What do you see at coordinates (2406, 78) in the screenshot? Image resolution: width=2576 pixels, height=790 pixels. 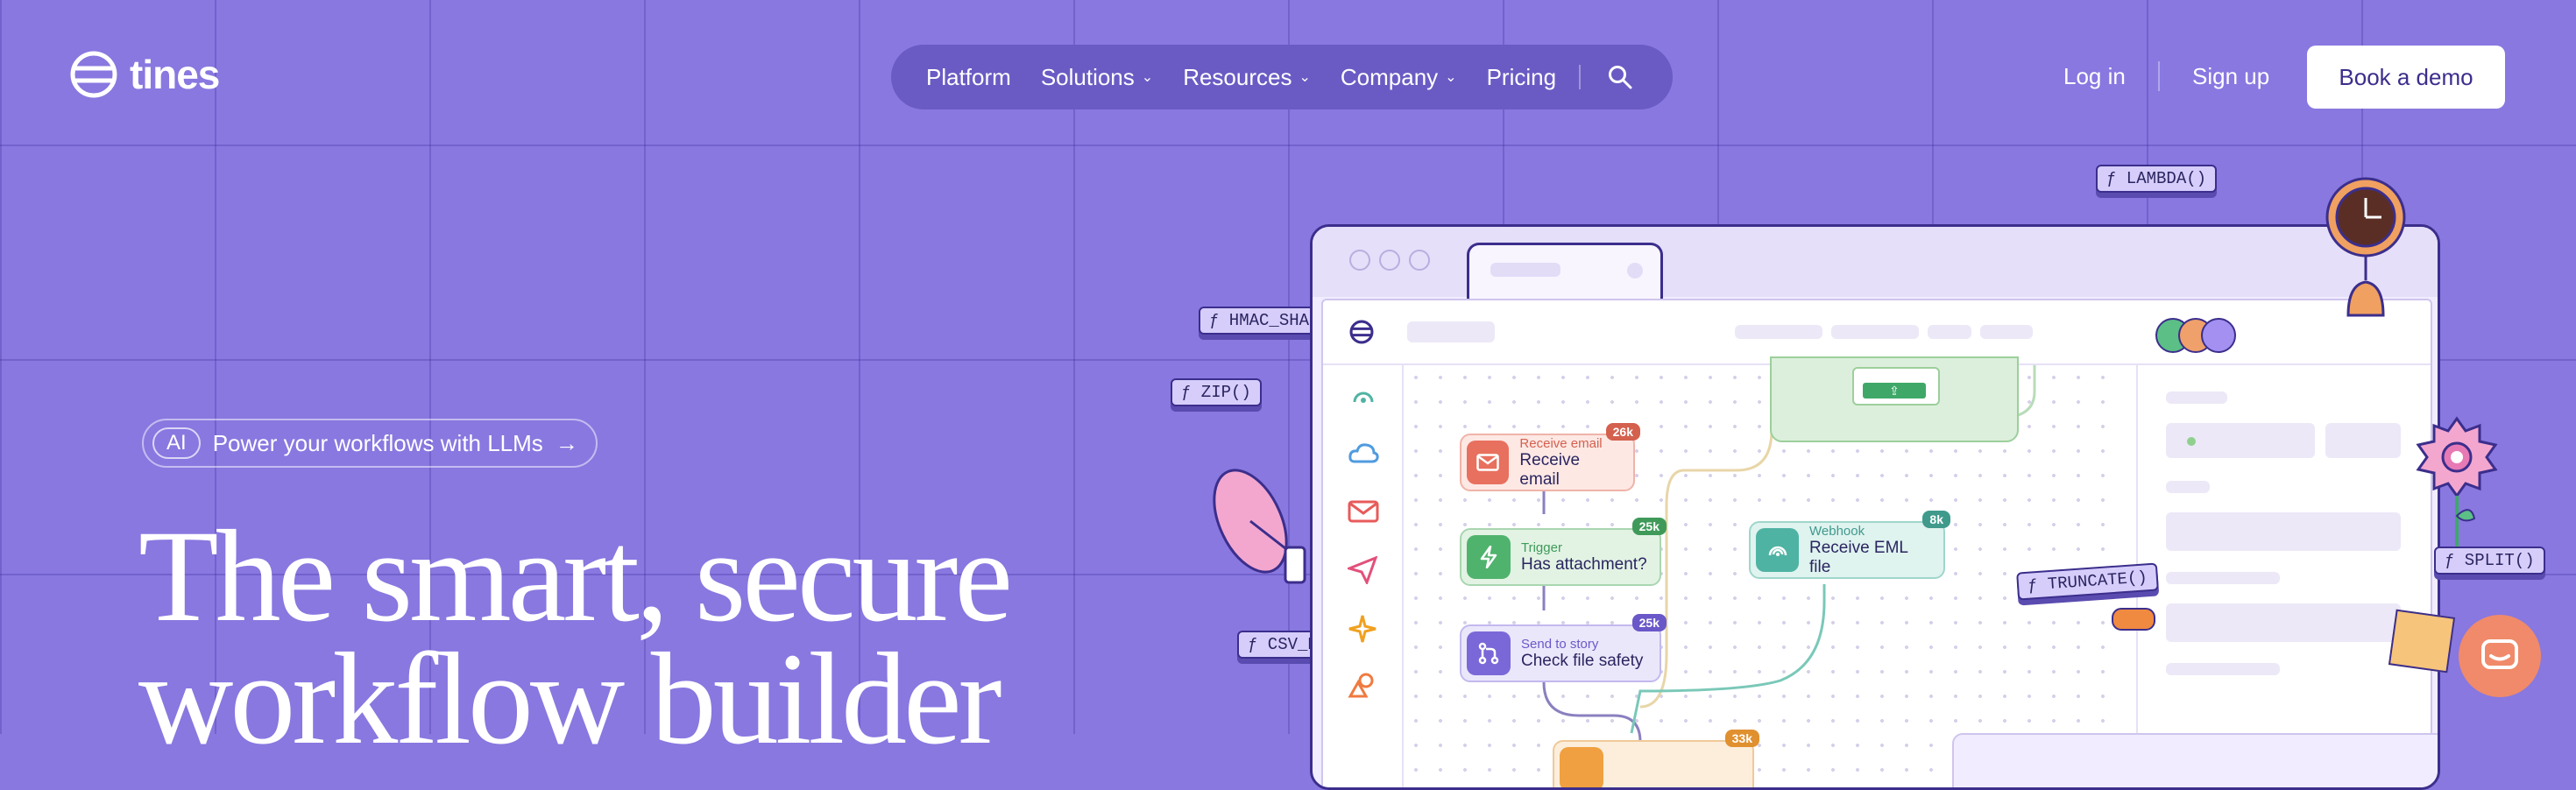 I see `book-demo-button: Book a demo` at bounding box center [2406, 78].